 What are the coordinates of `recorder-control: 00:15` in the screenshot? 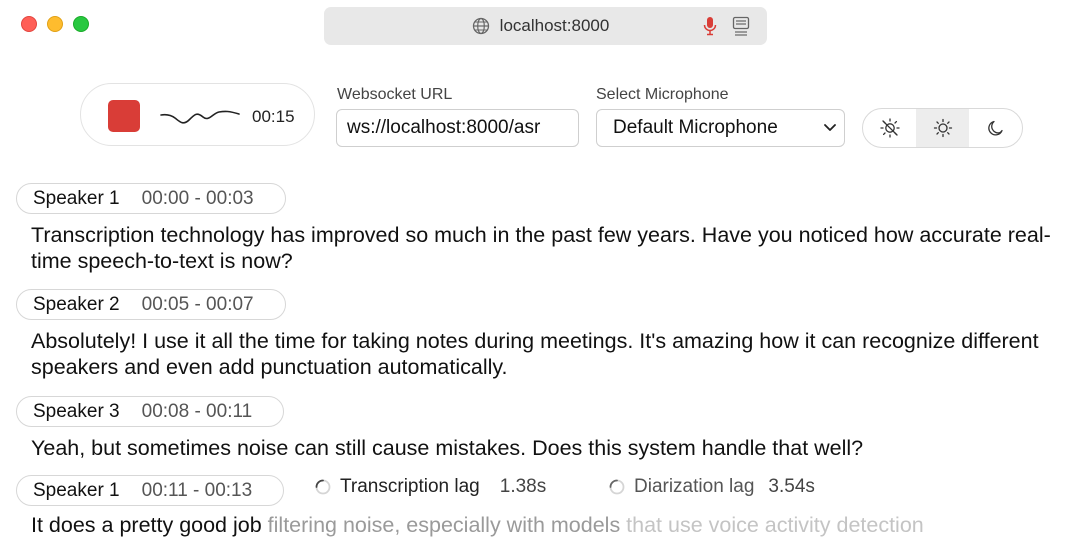 It's located at (197, 114).